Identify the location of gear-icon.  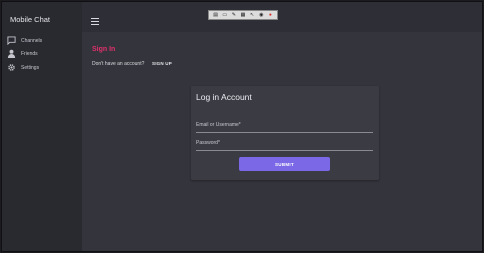
(11, 67).